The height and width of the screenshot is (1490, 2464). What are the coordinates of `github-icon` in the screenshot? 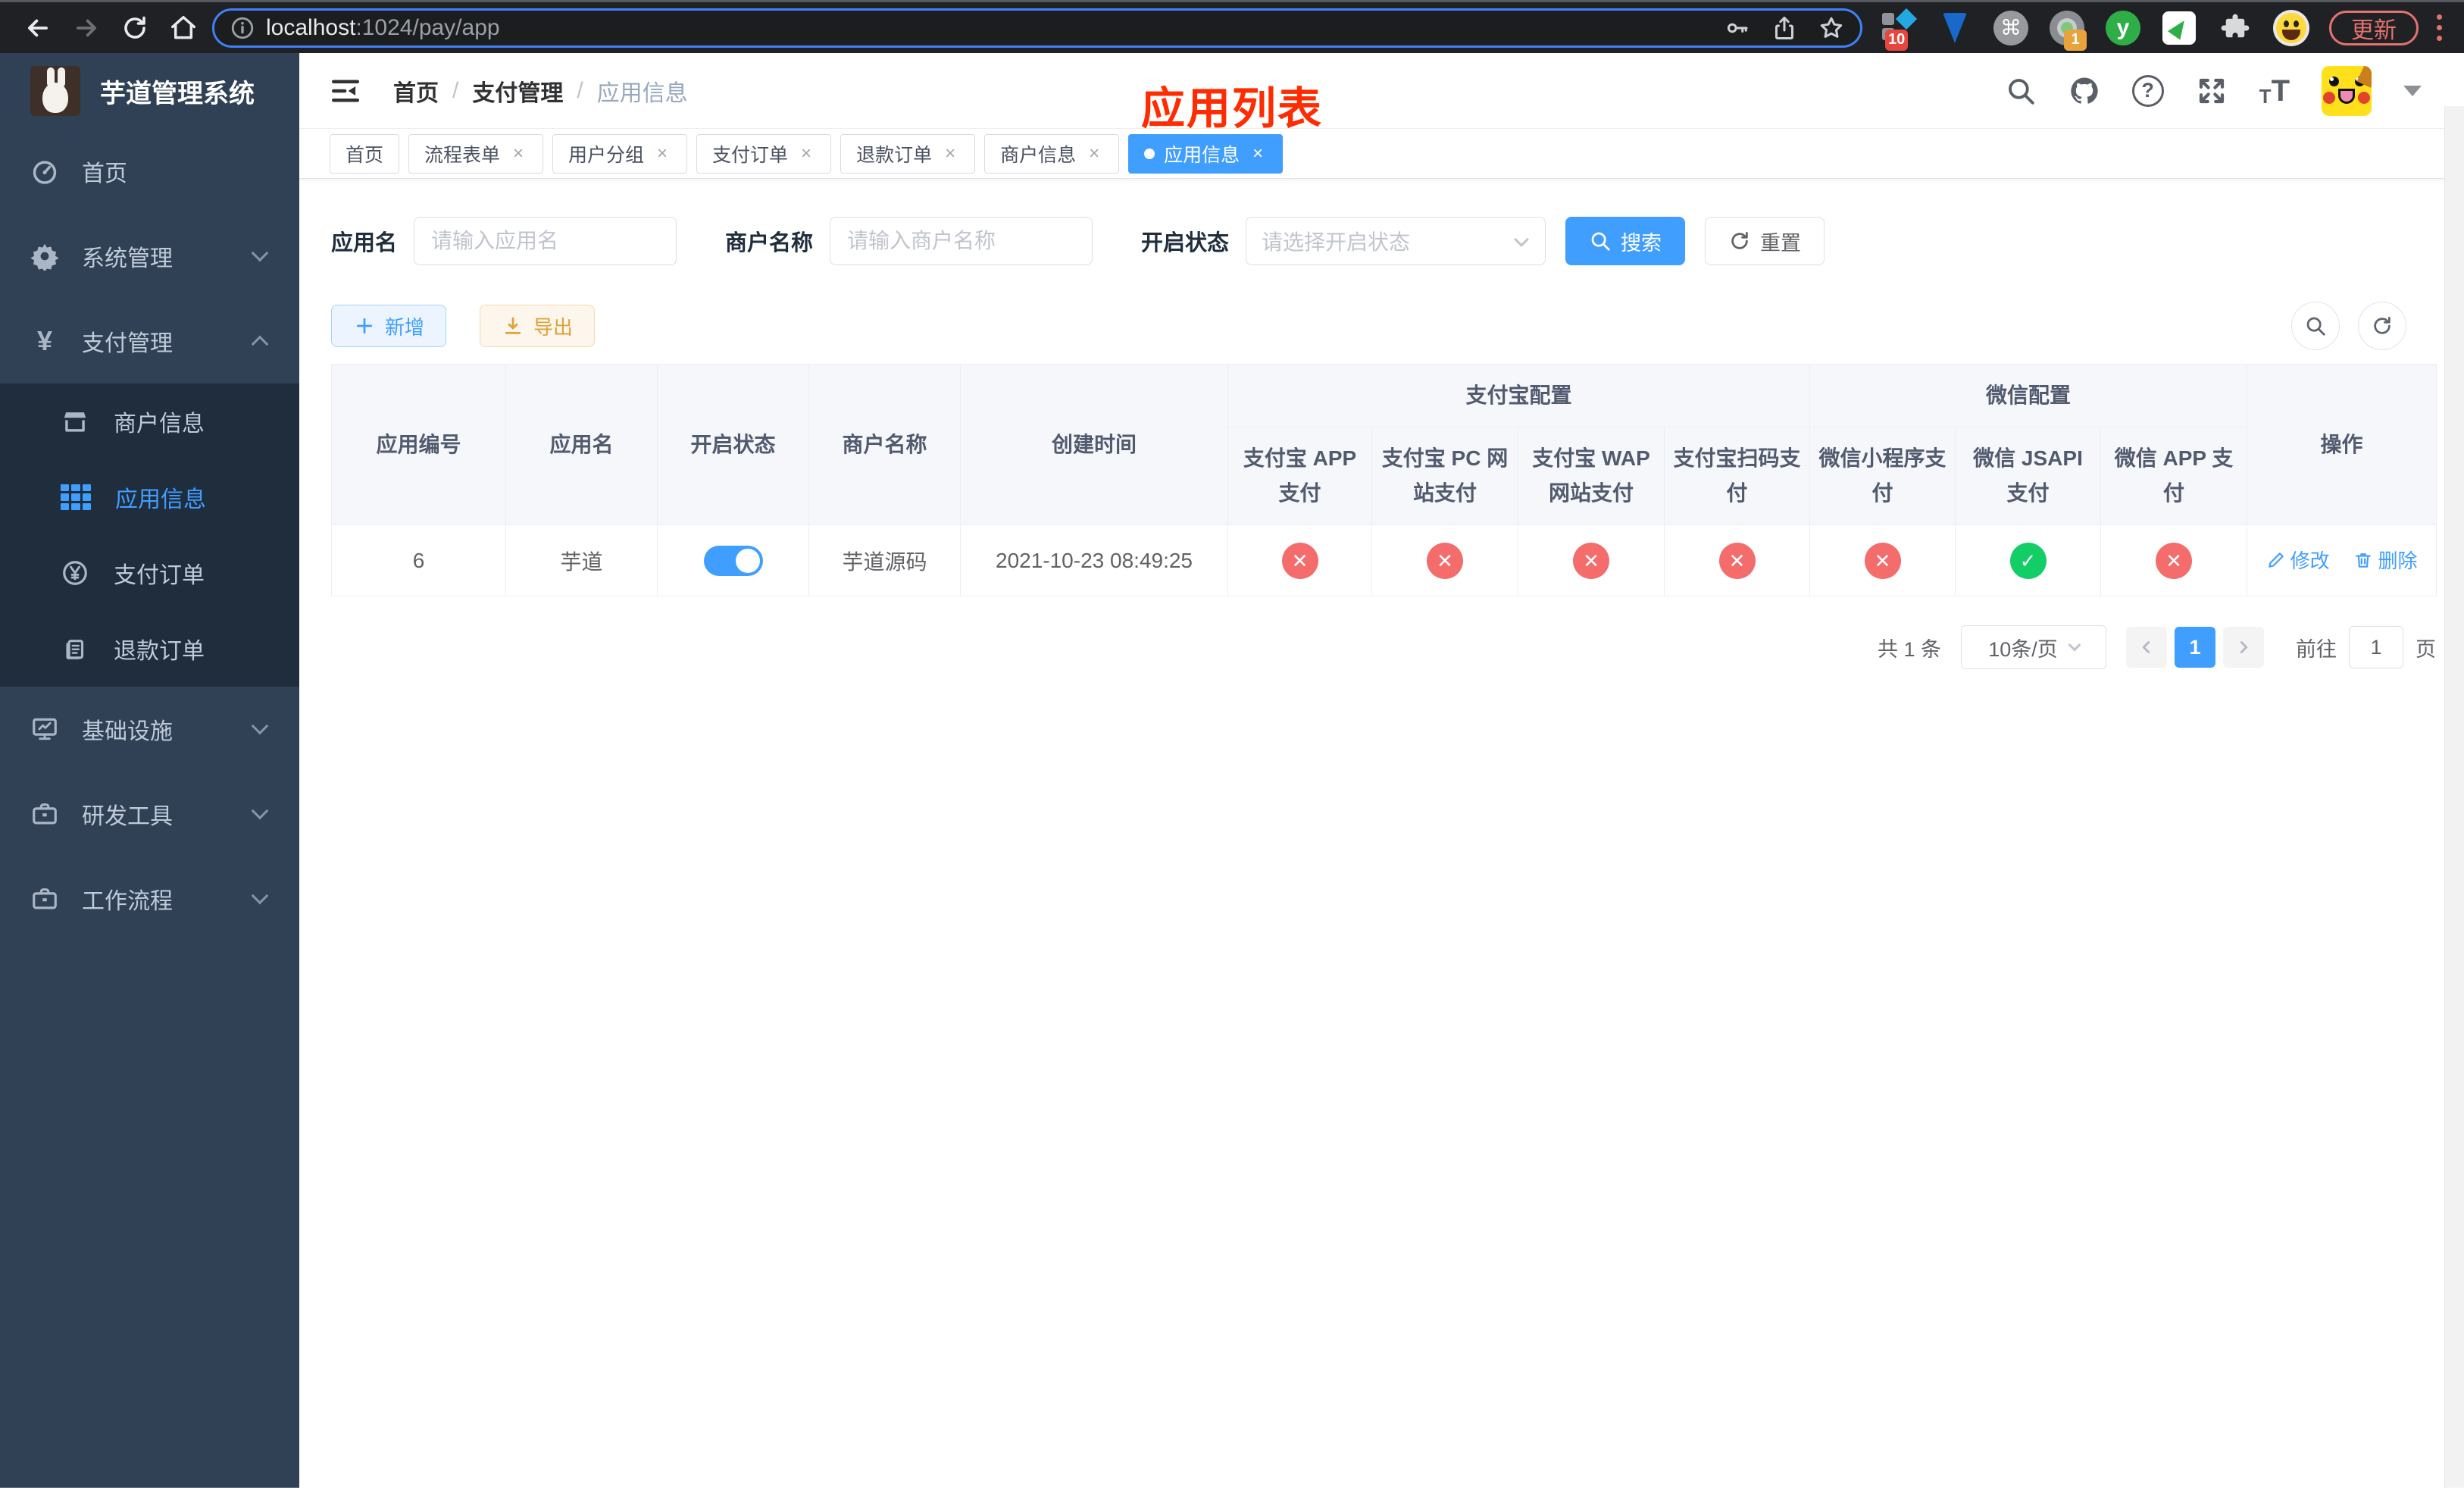 It's located at (2084, 91).